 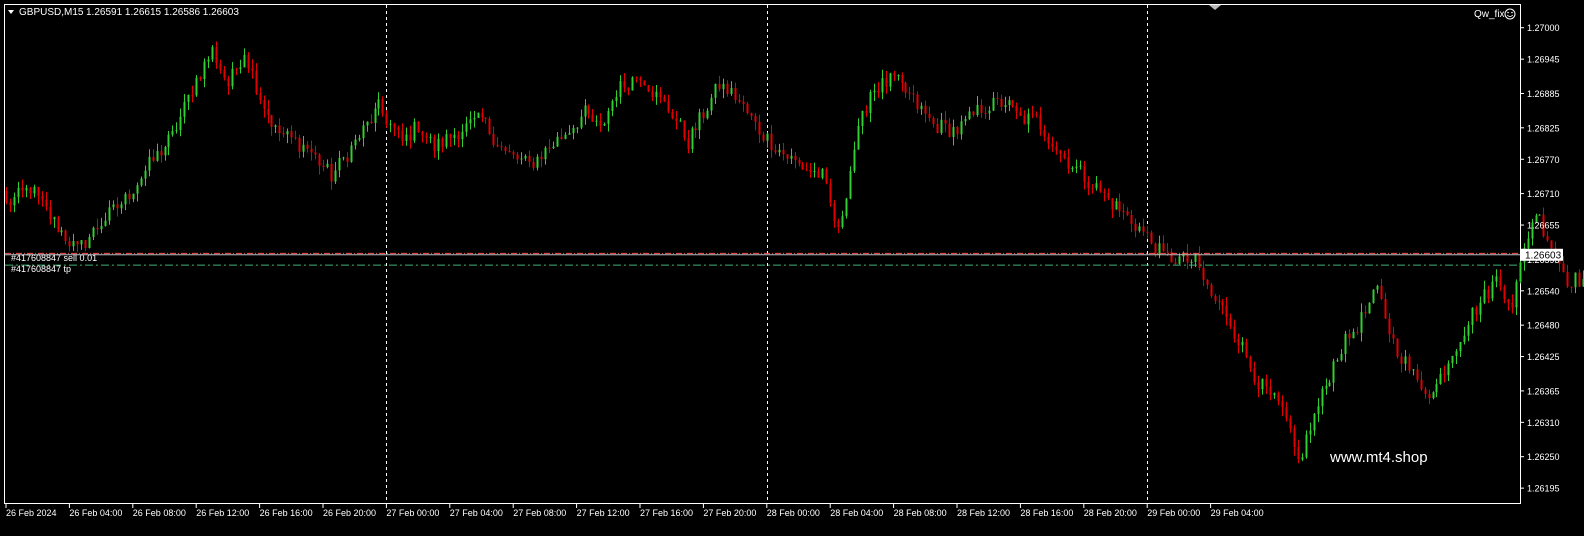 What do you see at coordinates (51, 12) in the screenshot?
I see `symbol-timeframe: GBPUSD,M15` at bounding box center [51, 12].